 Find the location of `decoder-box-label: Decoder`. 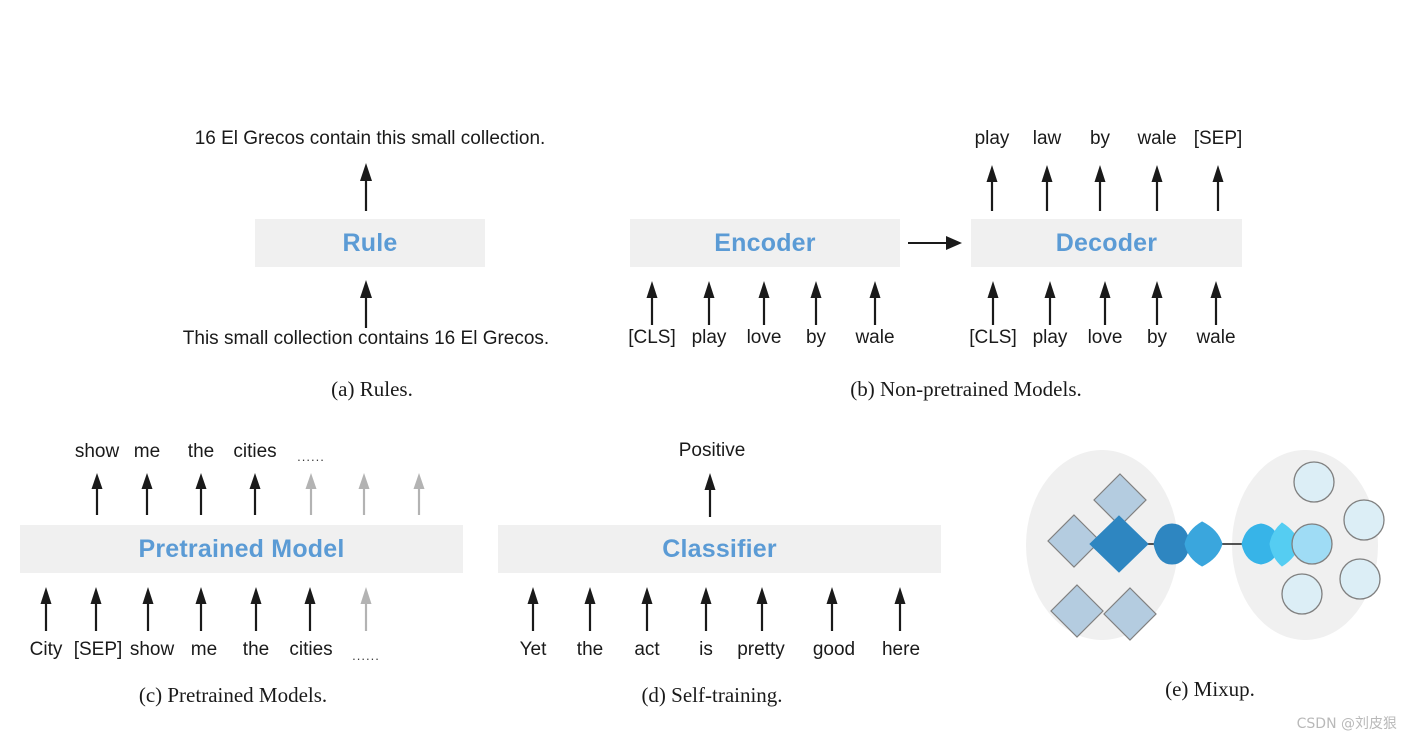

decoder-box-label: Decoder is located at coordinates (1106, 242).